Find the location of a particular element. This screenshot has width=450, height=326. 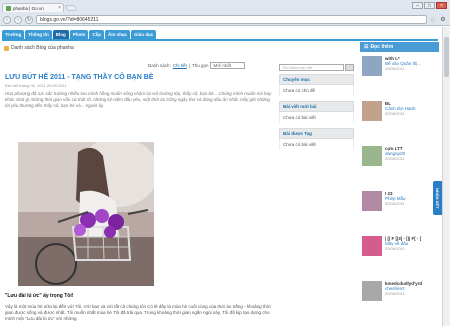

reader-item: with L* Bế vào Quân thị... 20/06/2011 is located at coordinates (399, 74).